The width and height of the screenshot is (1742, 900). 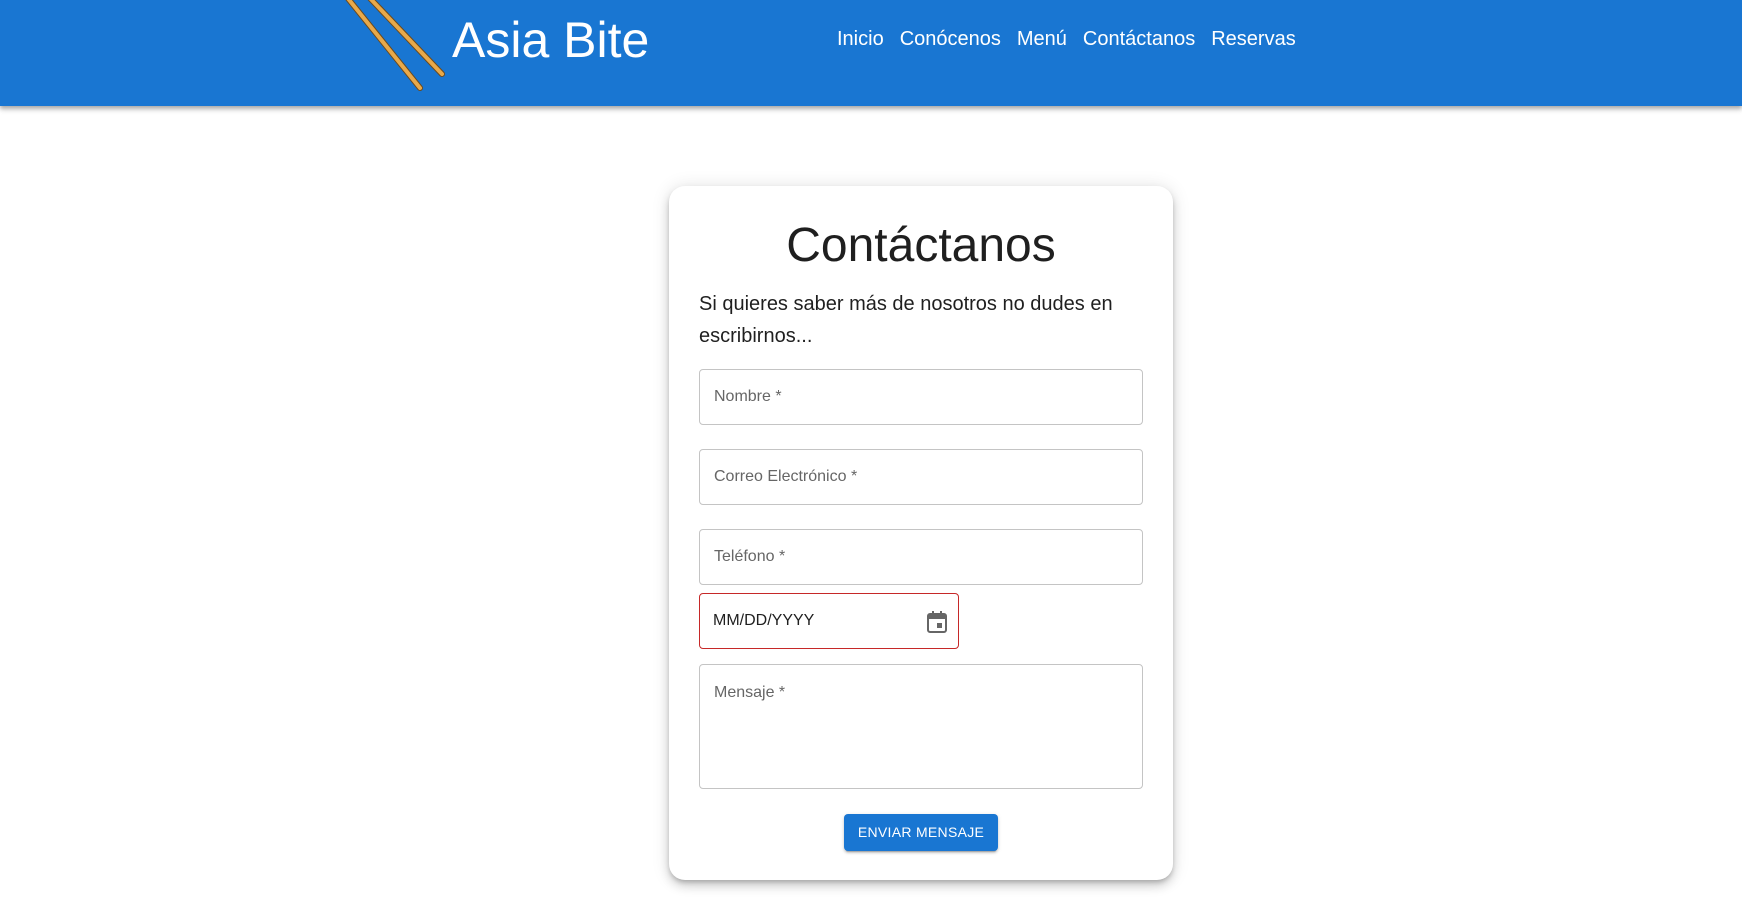 I want to click on name-field: Nombre *, so click(x=921, y=397).